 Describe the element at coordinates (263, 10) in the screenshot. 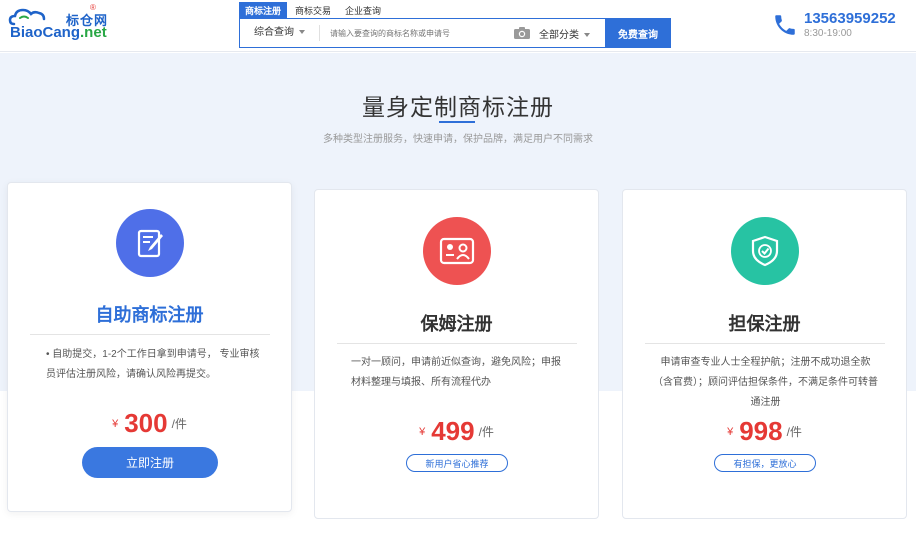

I see `tab-trademark-register: 商标注册` at that location.